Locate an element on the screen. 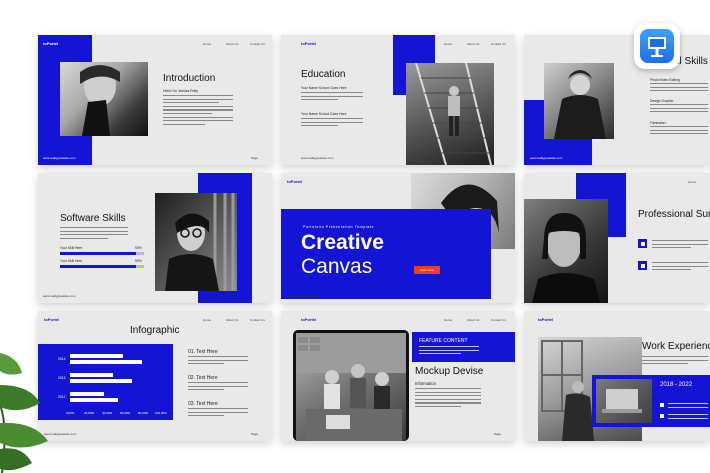  slide-title: Education is located at coordinates (323, 74).